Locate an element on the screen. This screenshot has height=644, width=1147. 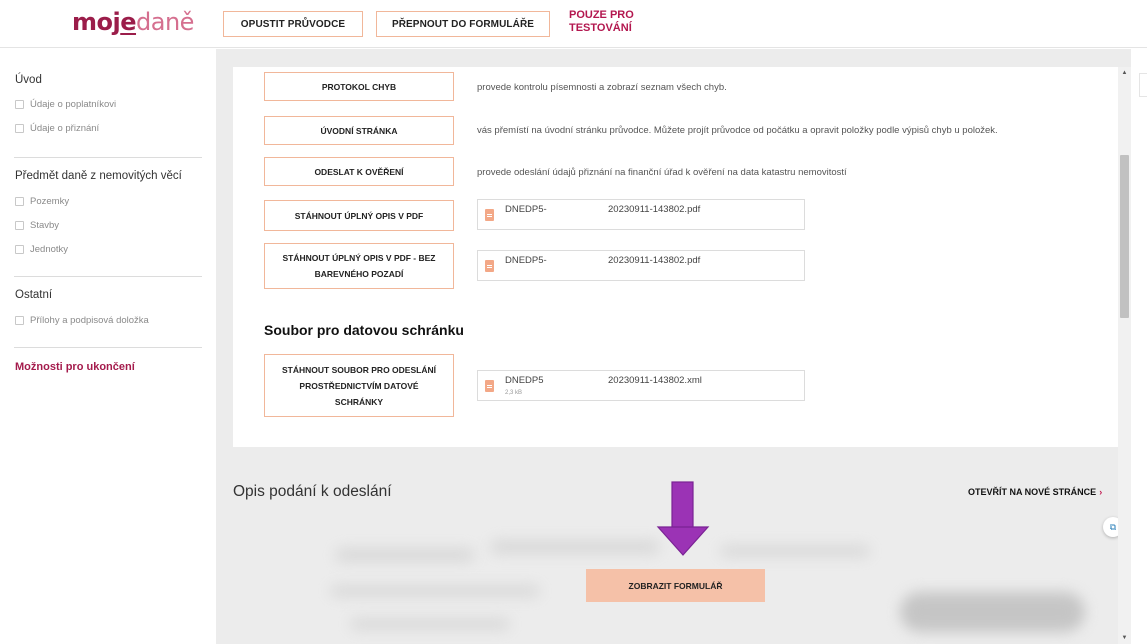
sidebar-item-taxpayer: Údaje o poplatníkovi is located at coordinates (65, 104).